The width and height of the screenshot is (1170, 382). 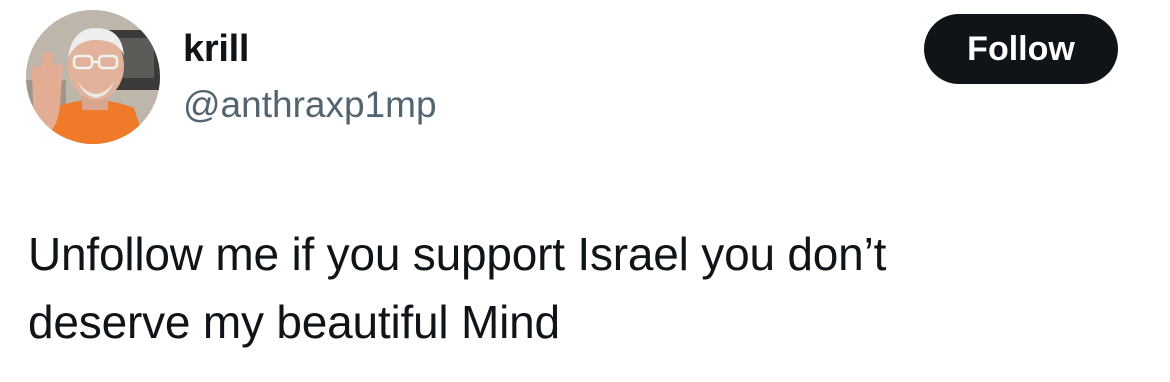 I want to click on avatar-photo-icon, so click(x=93, y=77).